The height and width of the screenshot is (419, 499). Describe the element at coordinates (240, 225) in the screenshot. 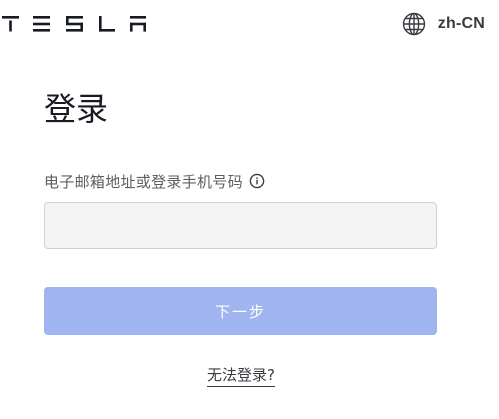

I see `email-field` at that location.